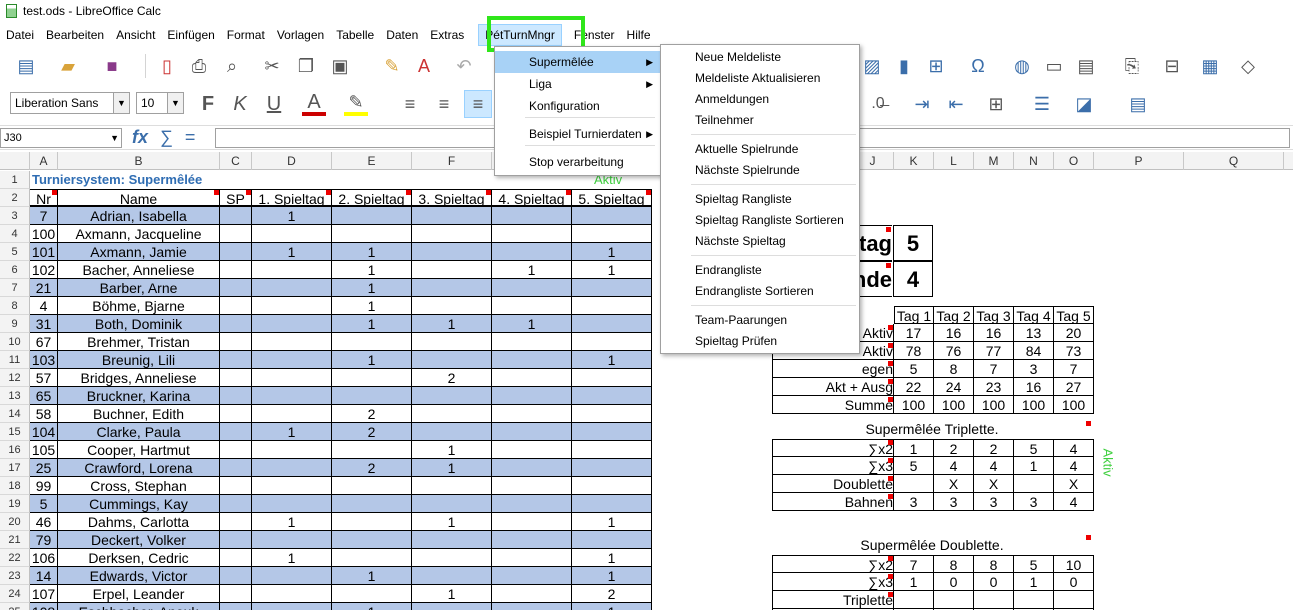  What do you see at coordinates (1234, 161) in the screenshot?
I see `column-header-16: Q` at bounding box center [1234, 161].